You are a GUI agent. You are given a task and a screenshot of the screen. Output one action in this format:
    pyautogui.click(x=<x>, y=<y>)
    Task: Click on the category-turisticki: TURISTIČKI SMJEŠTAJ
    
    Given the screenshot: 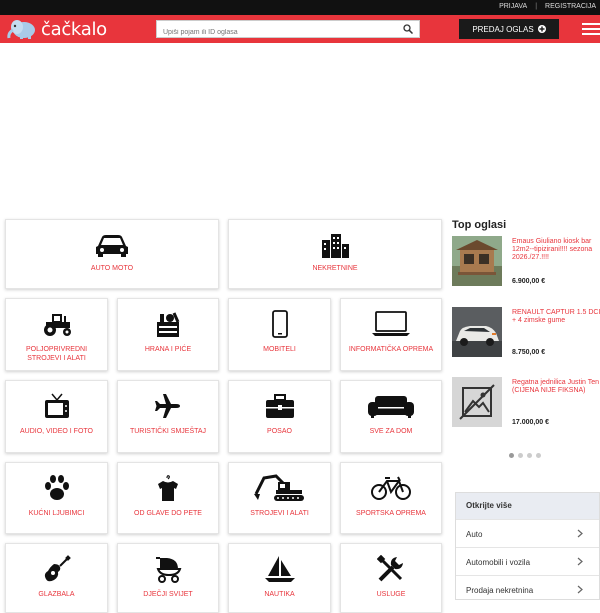 What is the action you would take?
    pyautogui.click(x=168, y=416)
    